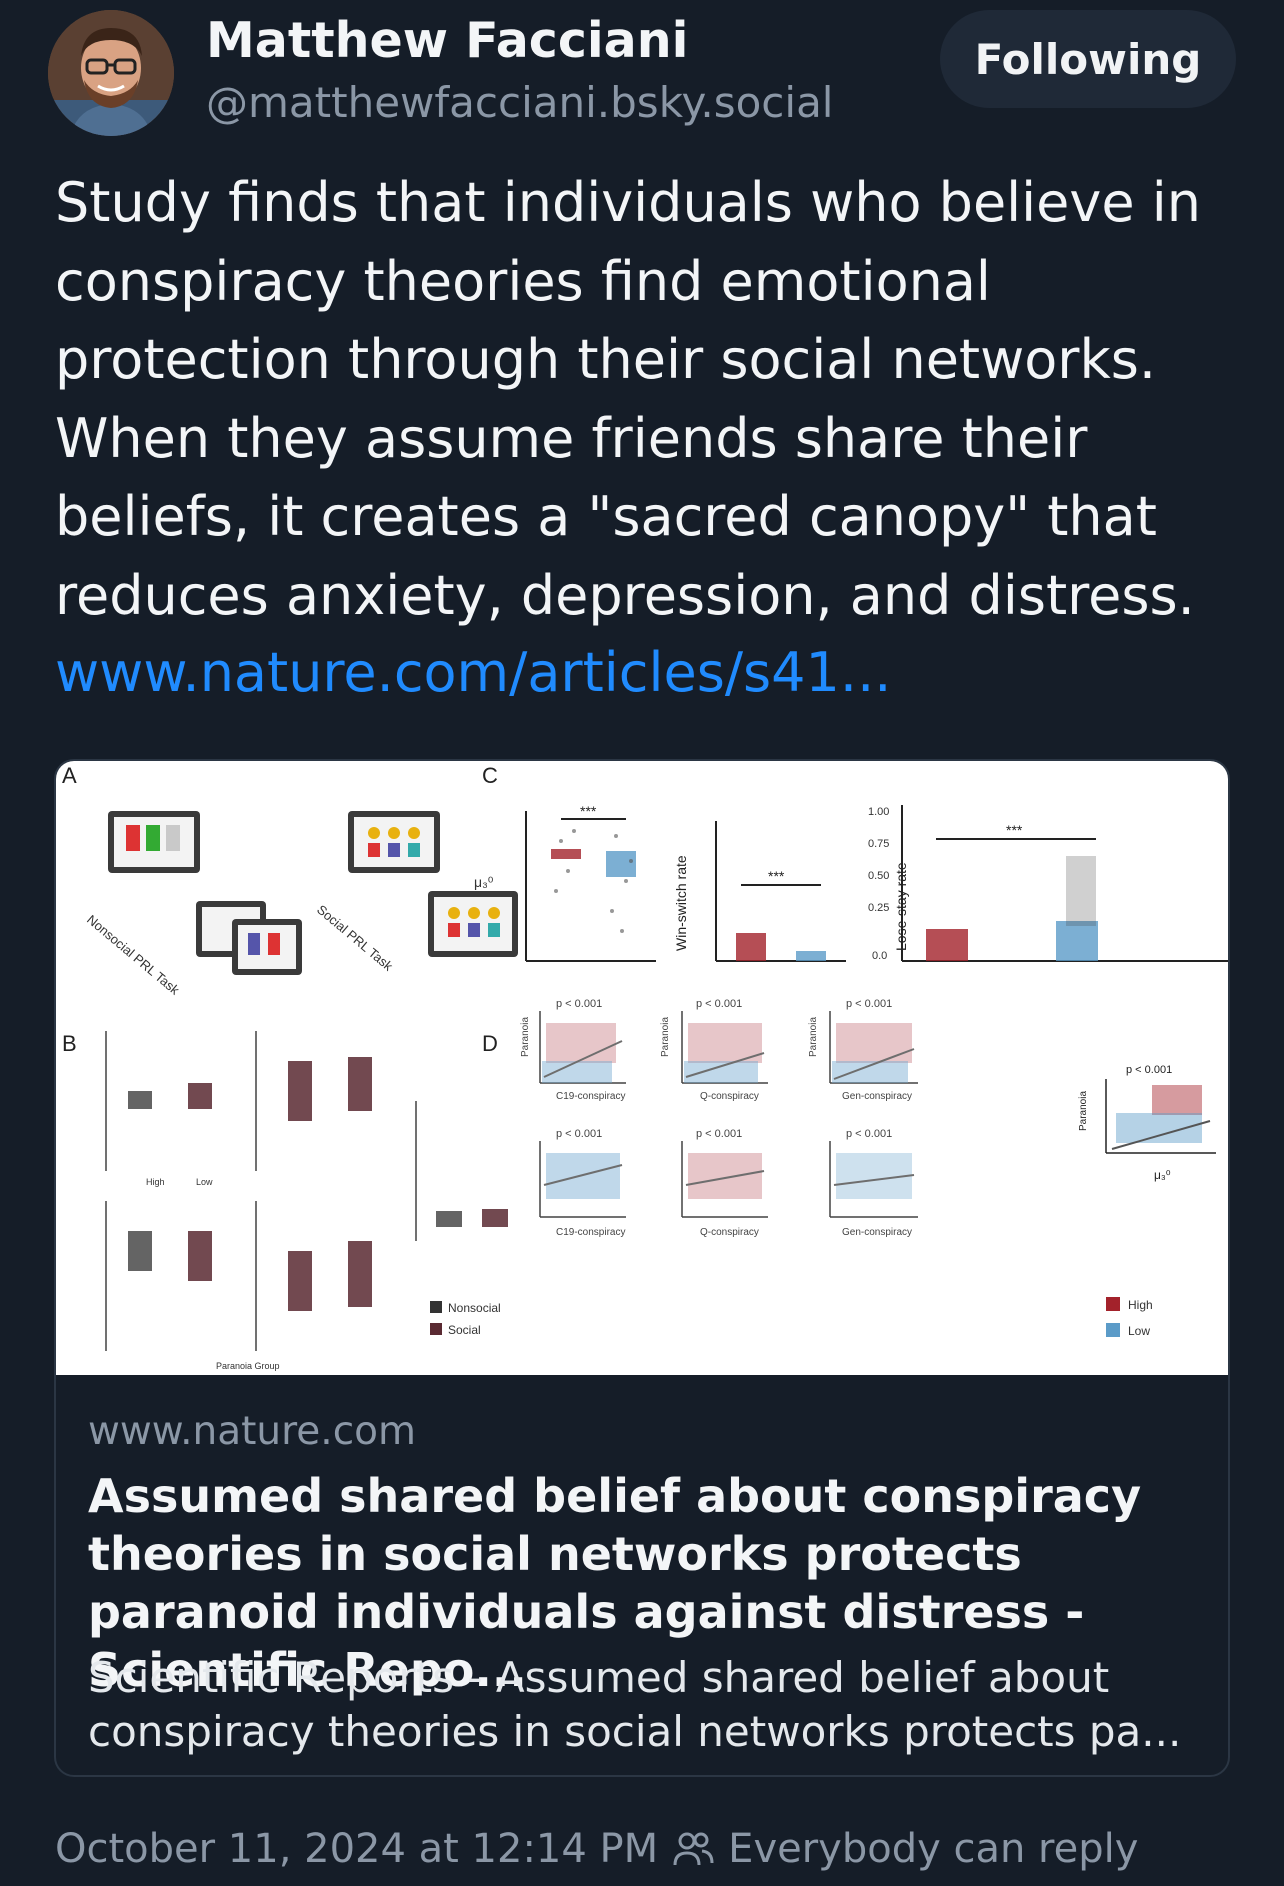  Describe the element at coordinates (155, 1182) in the screenshot. I see `group-label: High` at that location.